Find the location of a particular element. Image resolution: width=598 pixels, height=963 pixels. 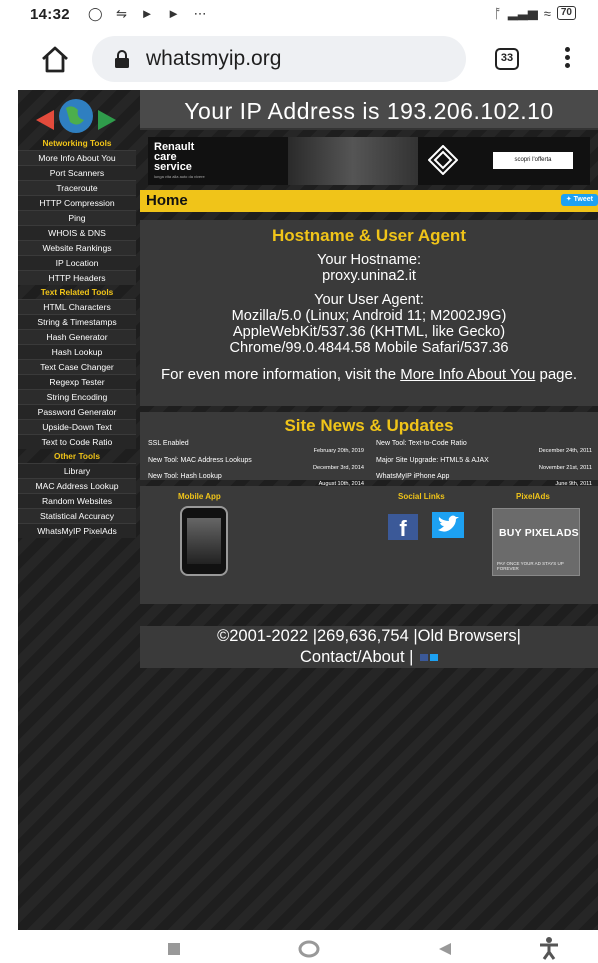

news-title: Major Site Upgrade: HTML5 & AJAX is located at coordinates (432, 460).